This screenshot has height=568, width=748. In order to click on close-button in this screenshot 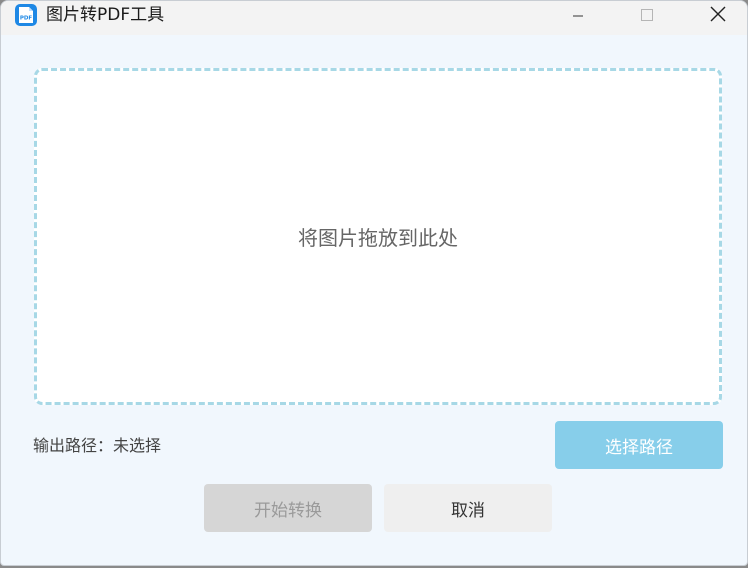, I will do `click(718, 16)`.